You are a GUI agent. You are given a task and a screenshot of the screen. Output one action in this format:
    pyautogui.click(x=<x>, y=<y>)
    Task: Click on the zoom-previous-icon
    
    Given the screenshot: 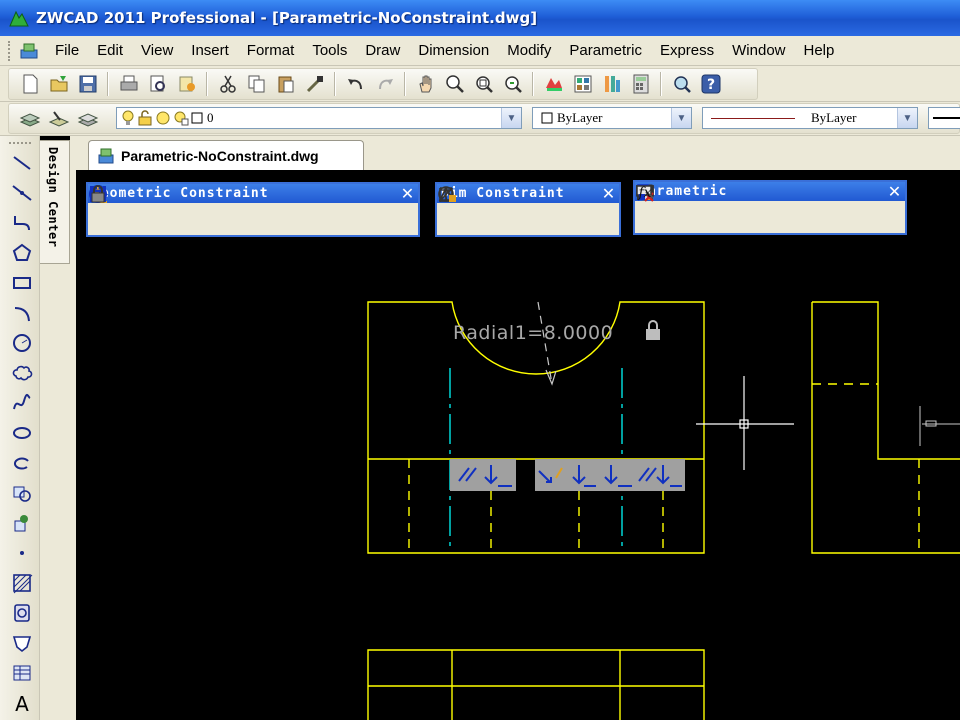 What is the action you would take?
    pyautogui.click(x=513, y=84)
    